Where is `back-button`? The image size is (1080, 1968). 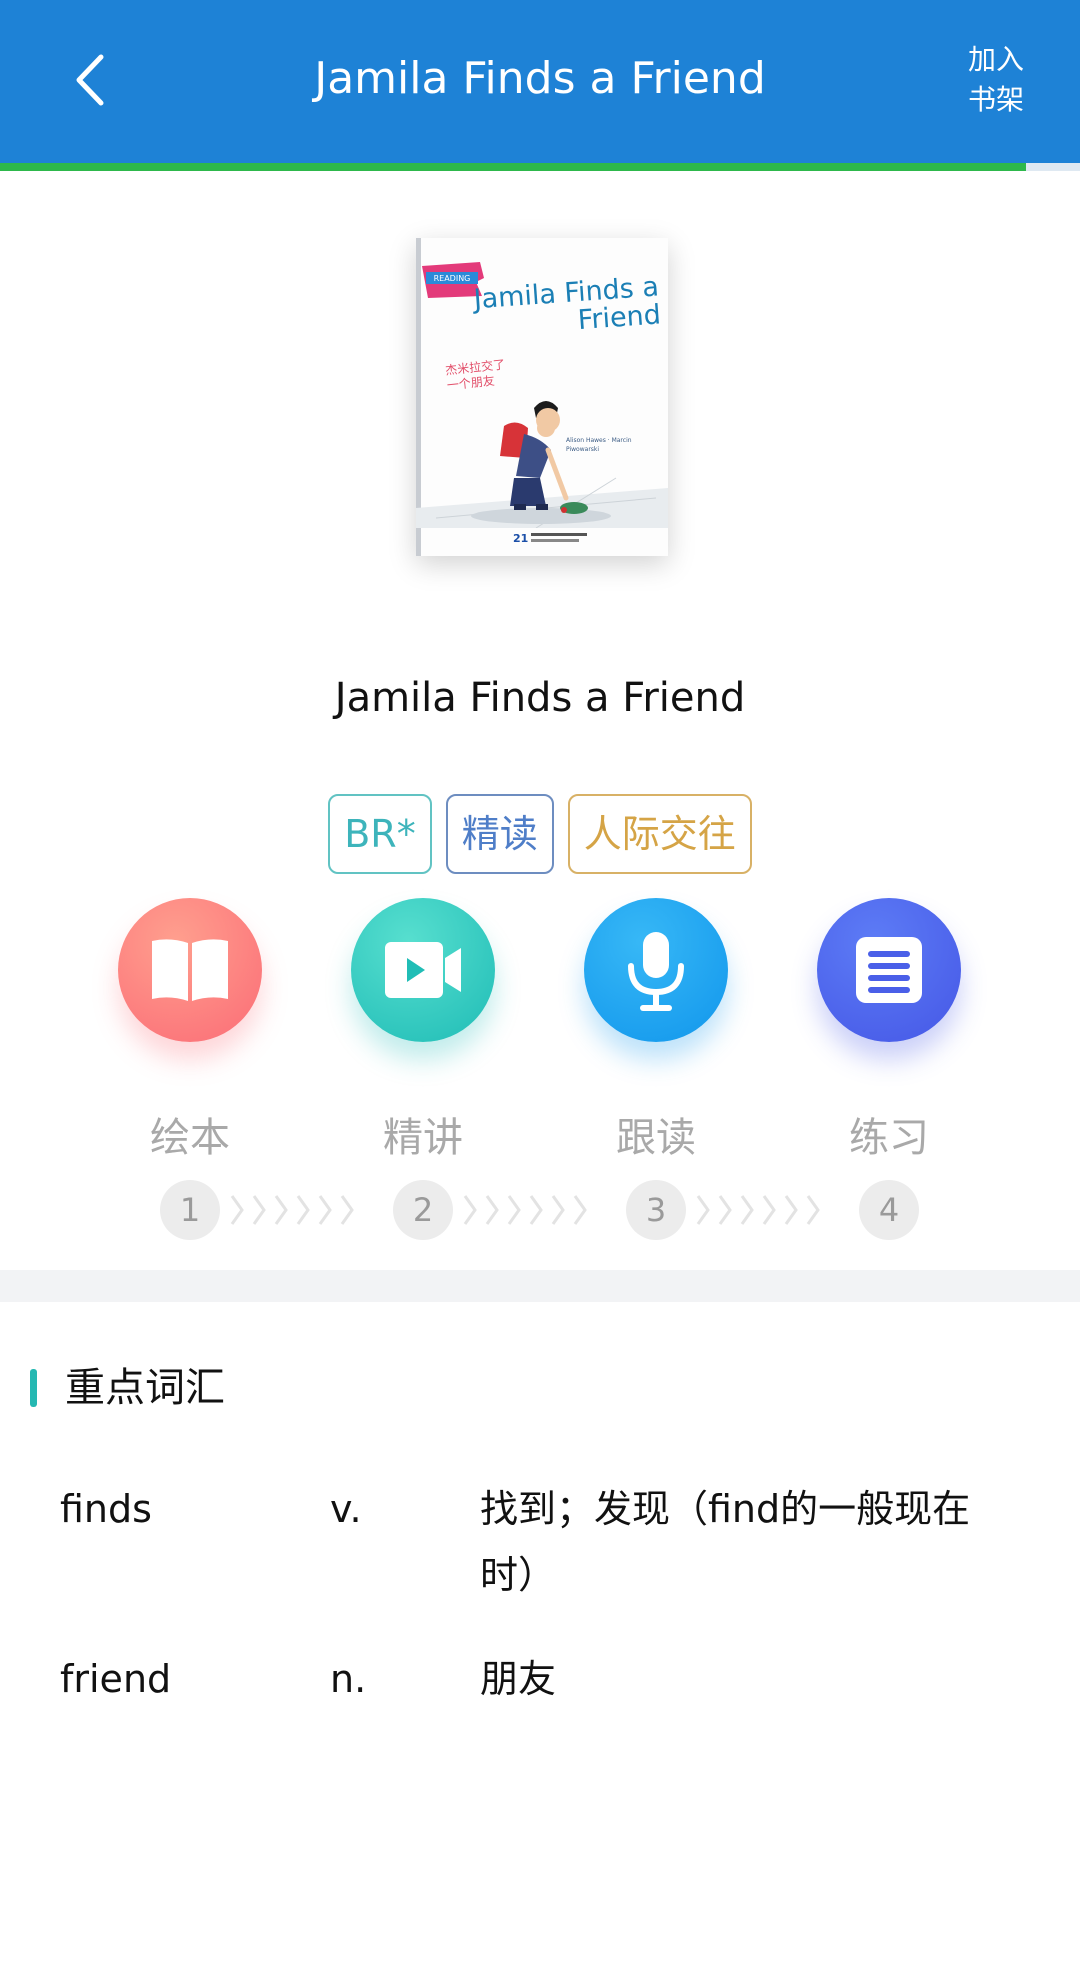 back-button is located at coordinates (90, 80).